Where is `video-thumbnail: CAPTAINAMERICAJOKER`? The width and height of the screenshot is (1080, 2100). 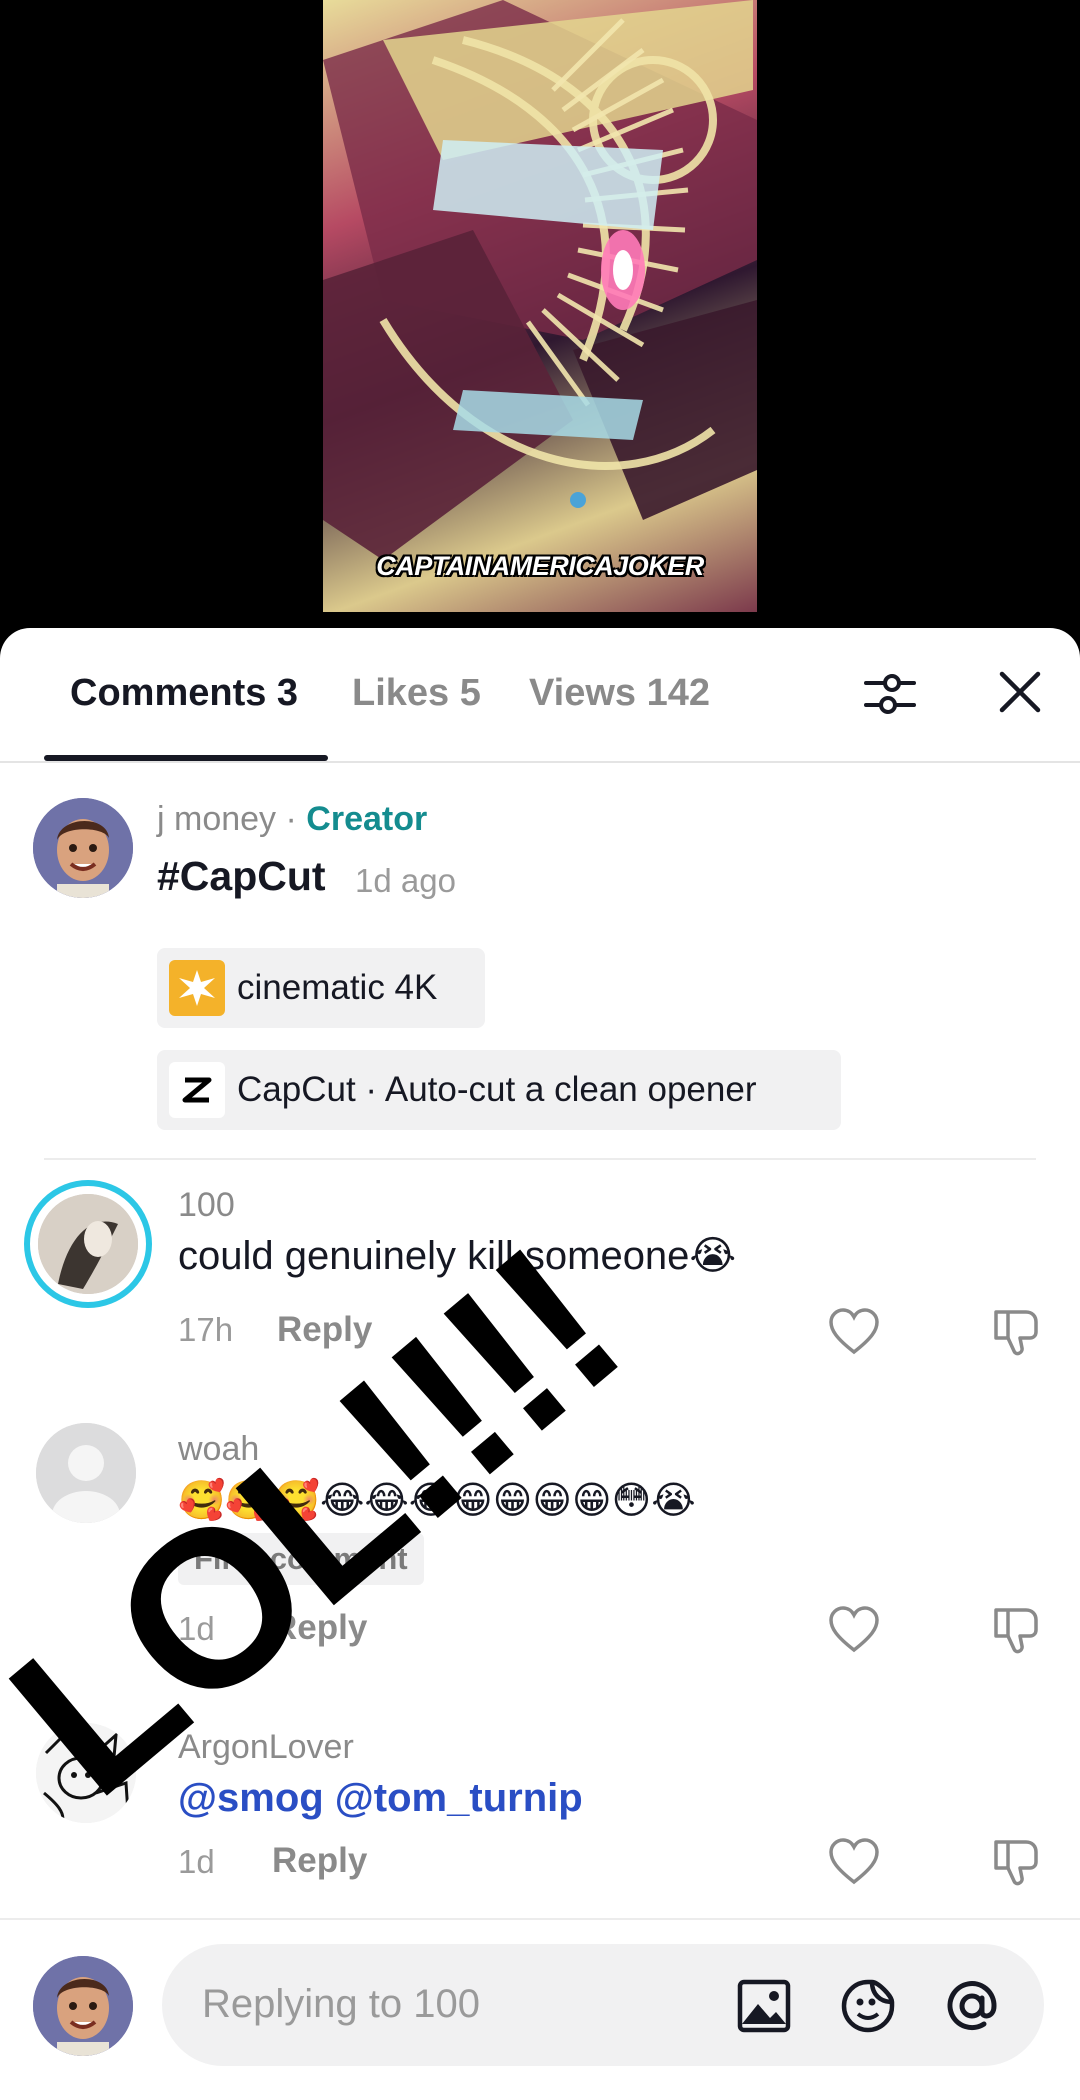
video-thumbnail: CAPTAINAMERICAJOKER is located at coordinates (540, 306).